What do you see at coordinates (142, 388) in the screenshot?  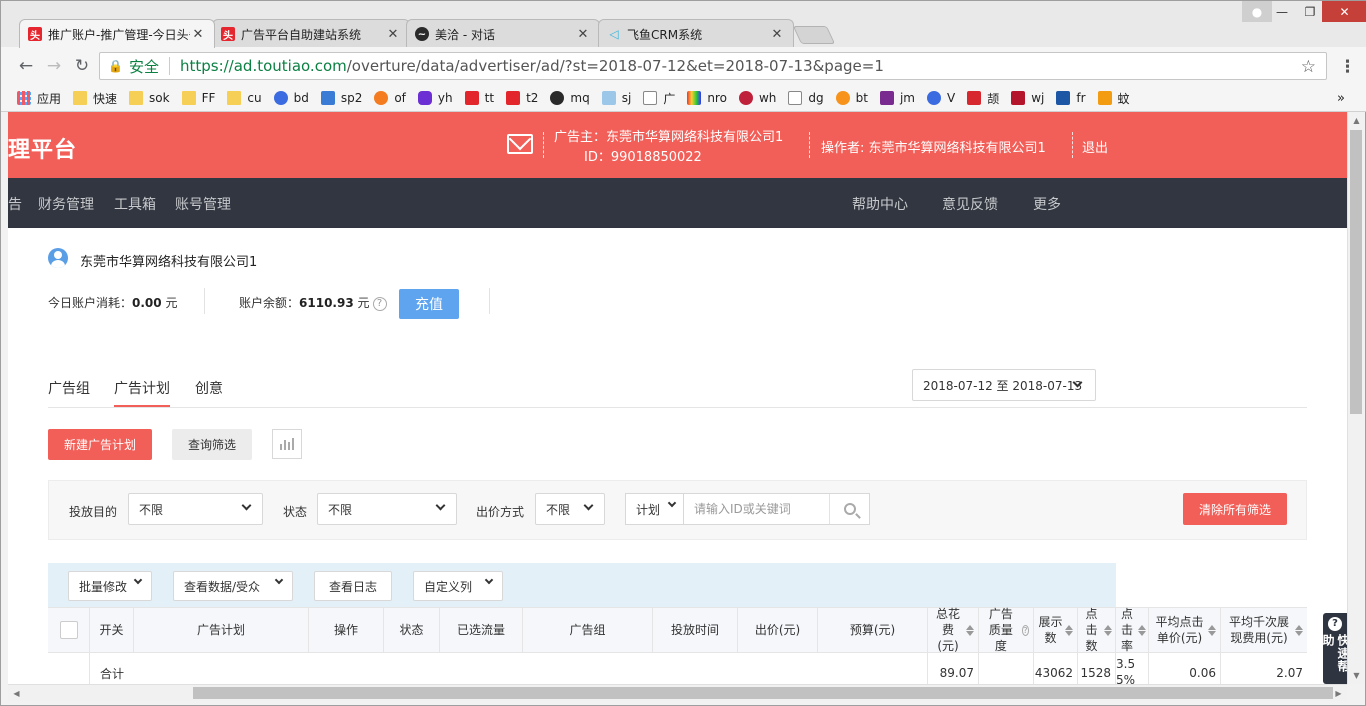 I see `tab-ad-plan: 广告计划` at bounding box center [142, 388].